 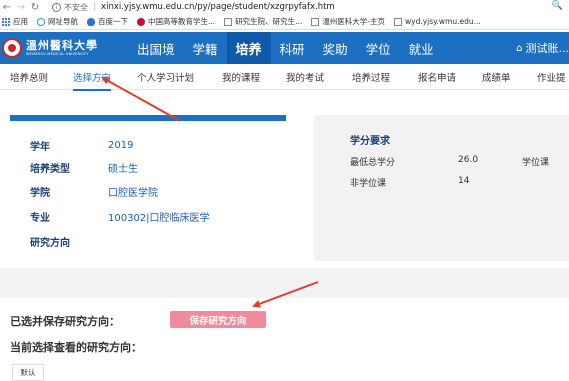 What do you see at coordinates (91, 21) in the screenshot?
I see `baidu-paw-icon` at bounding box center [91, 21].